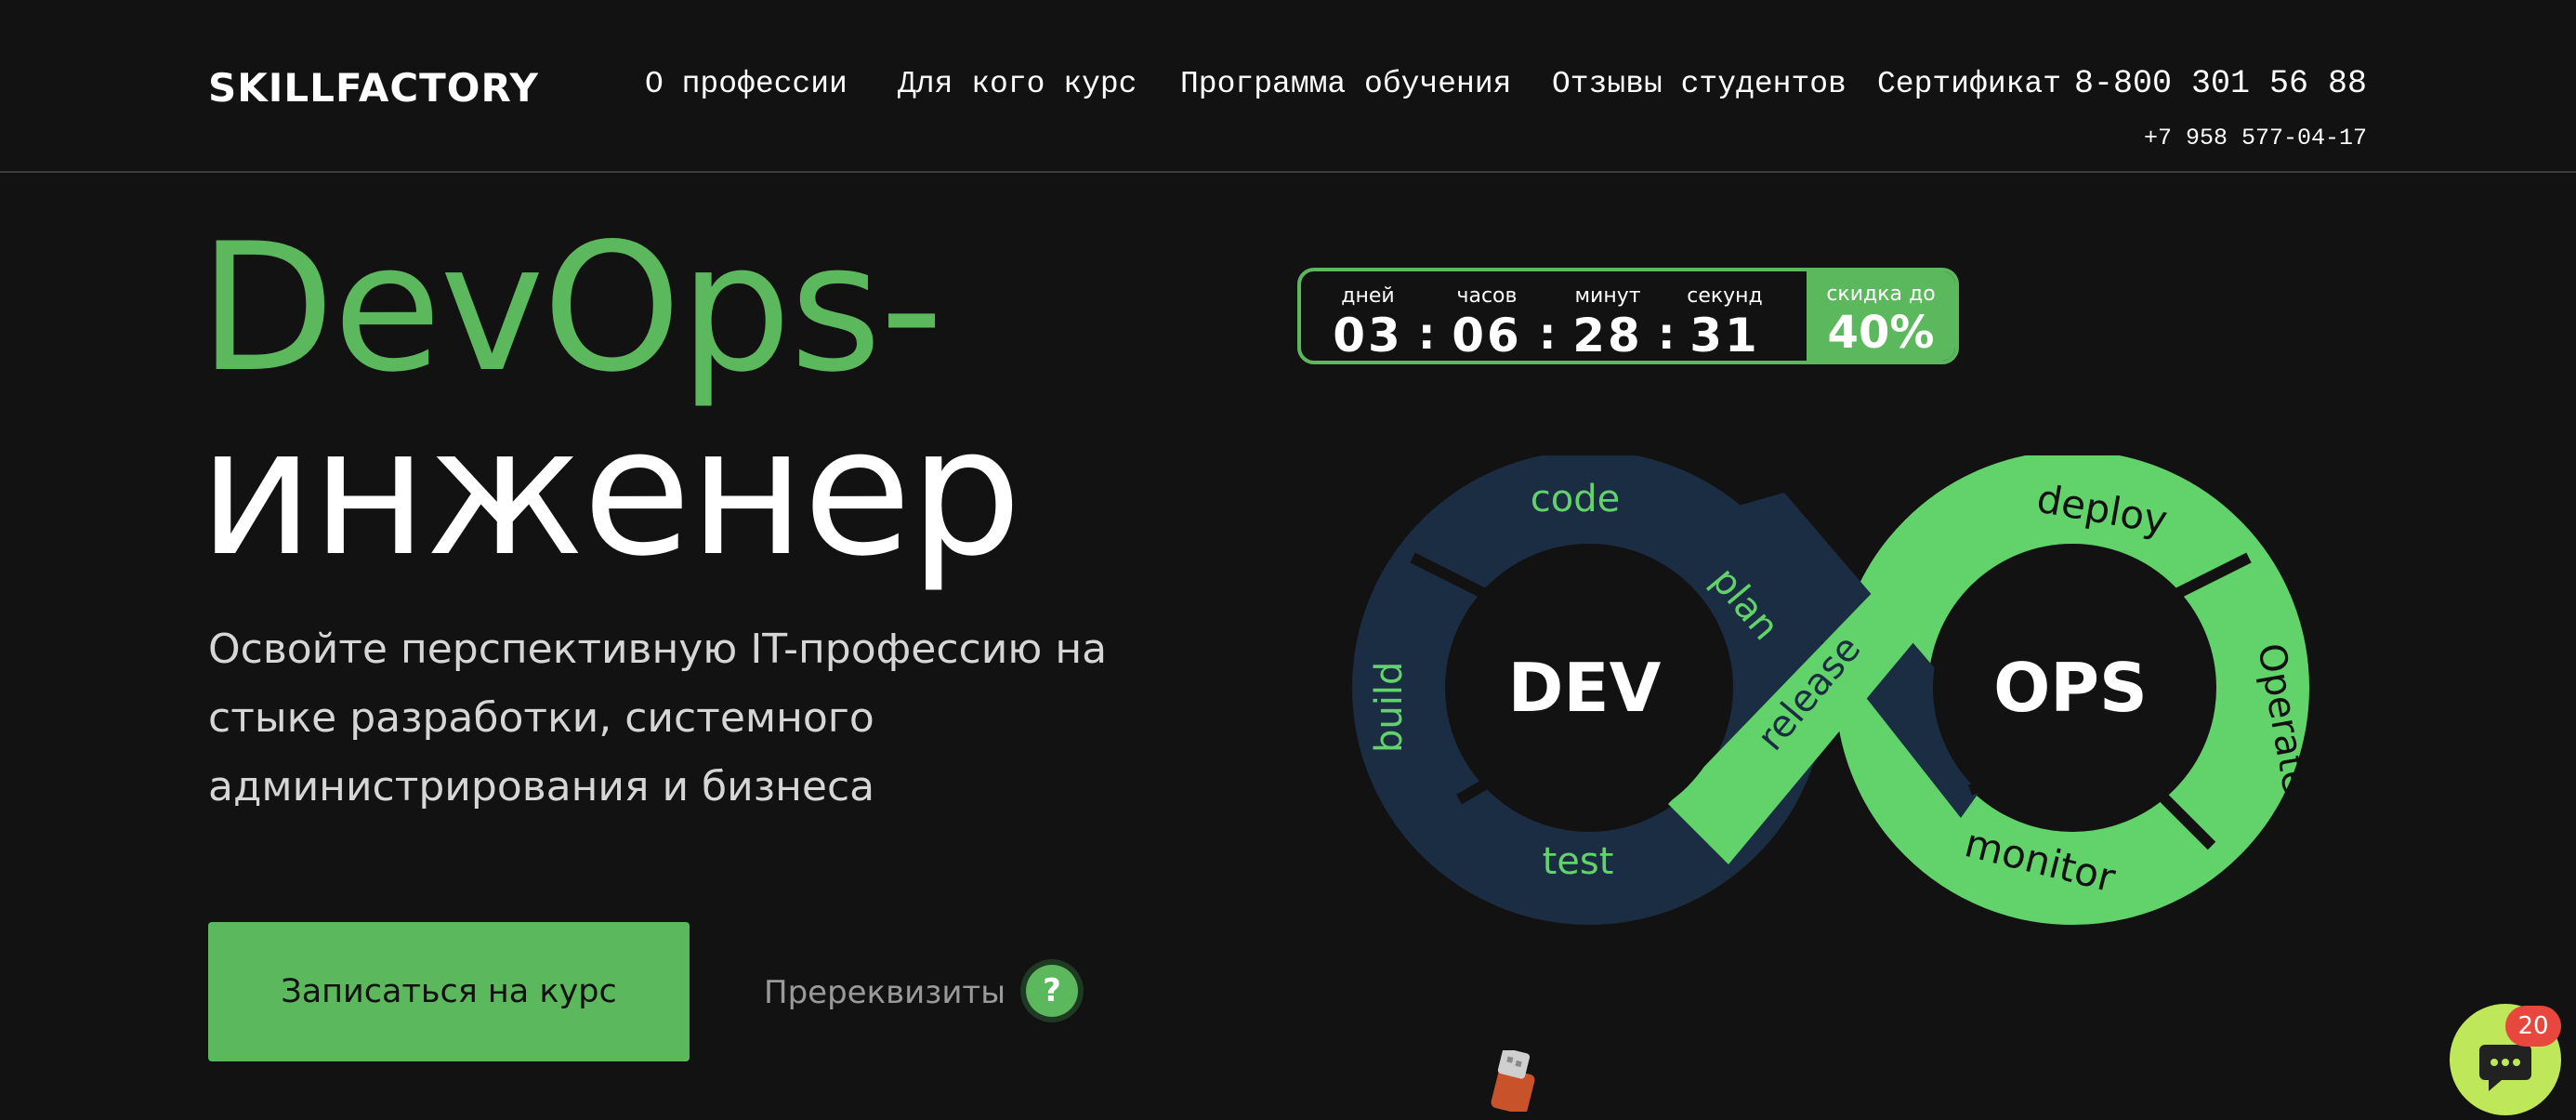  Describe the element at coordinates (884, 993) in the screenshot. I see `prerequisites-link: Пререквизиты` at that location.